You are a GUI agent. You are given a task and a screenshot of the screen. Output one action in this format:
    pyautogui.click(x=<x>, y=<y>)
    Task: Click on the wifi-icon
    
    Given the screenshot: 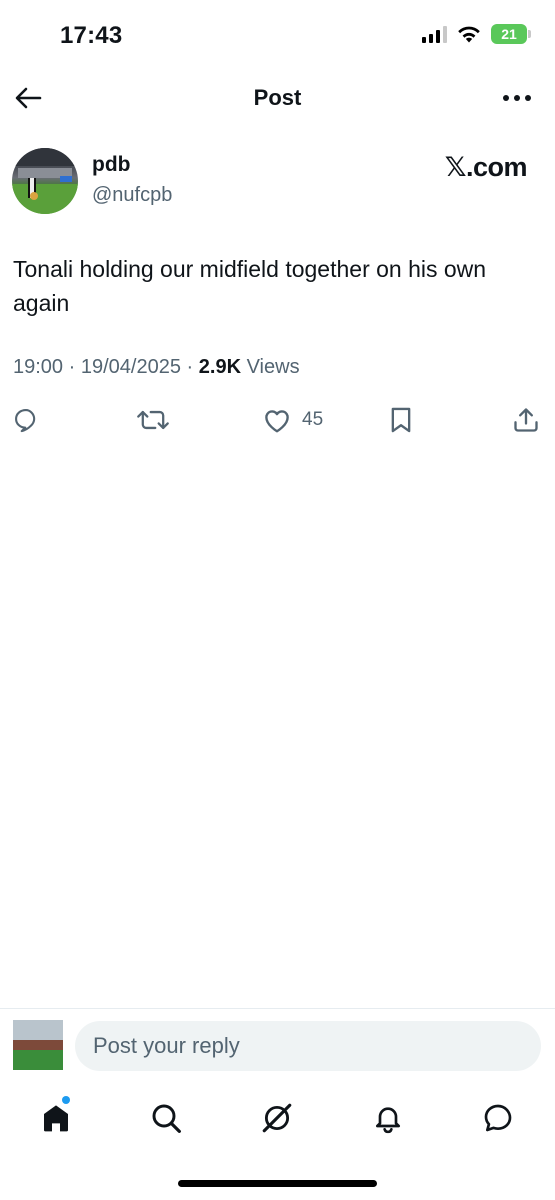 What is the action you would take?
    pyautogui.click(x=469, y=34)
    